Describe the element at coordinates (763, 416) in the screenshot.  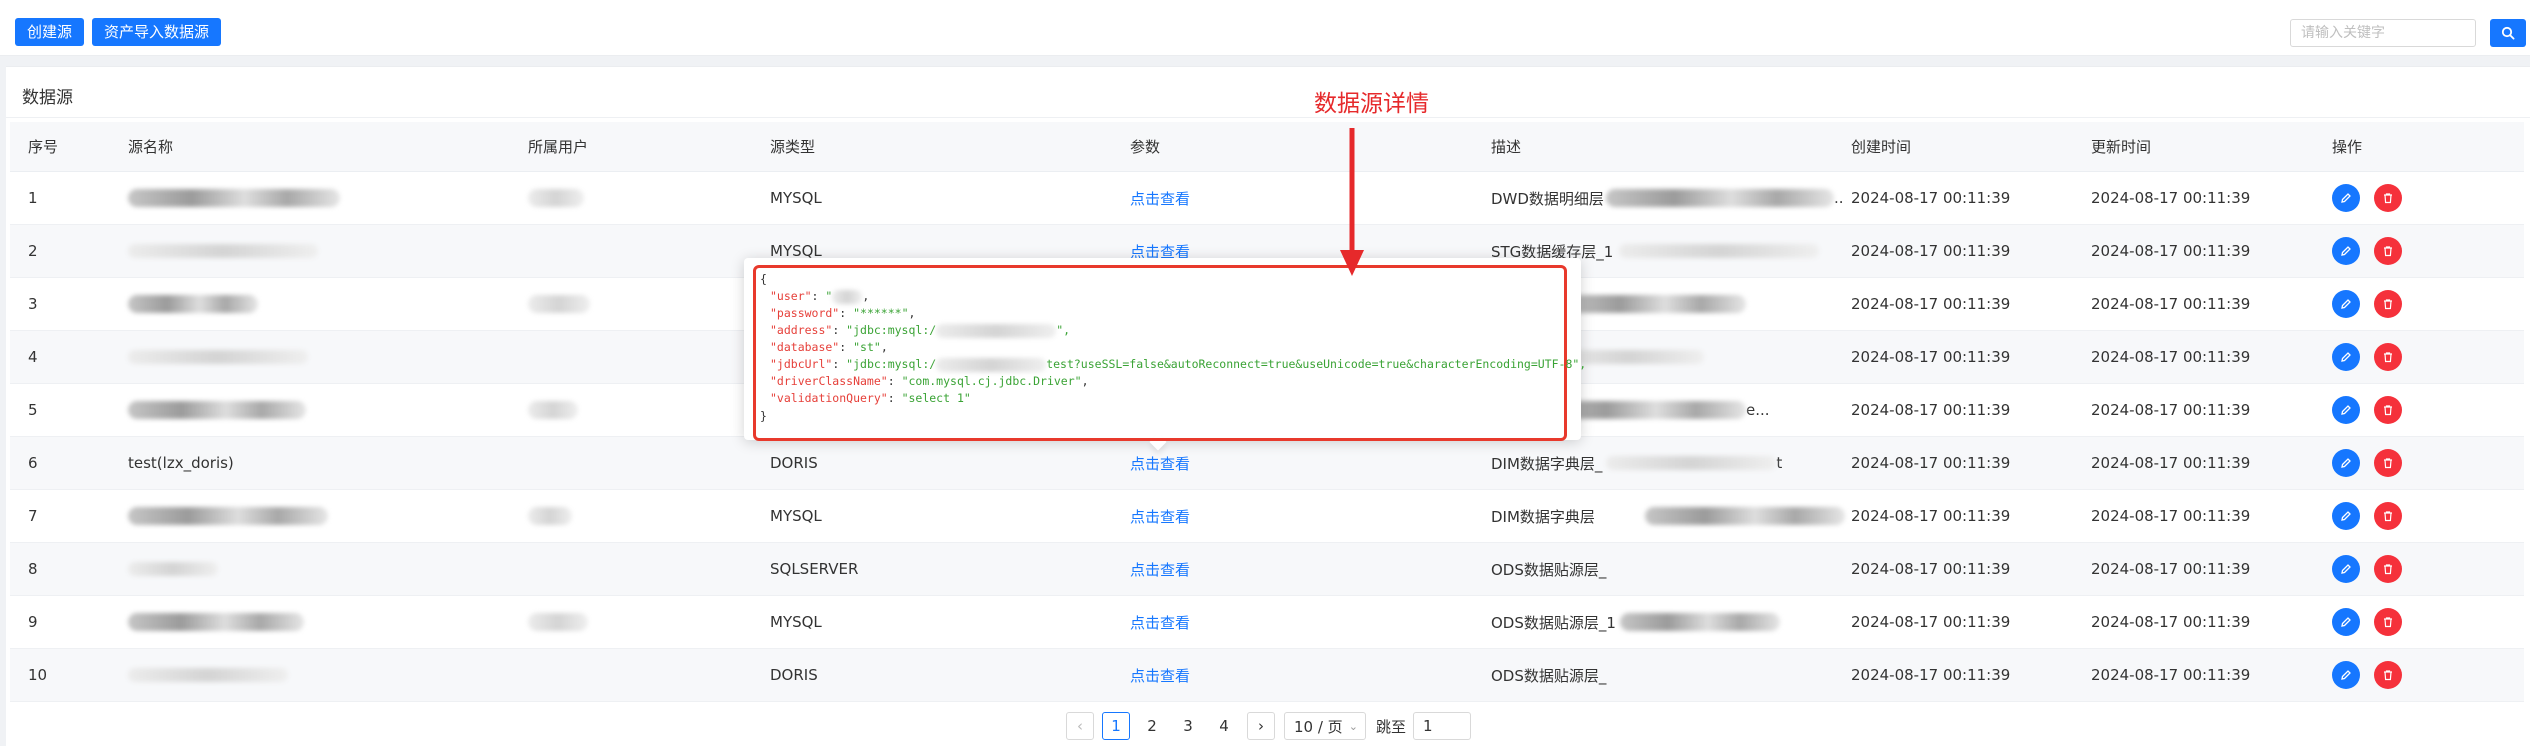
I see `json-close-brace: }` at that location.